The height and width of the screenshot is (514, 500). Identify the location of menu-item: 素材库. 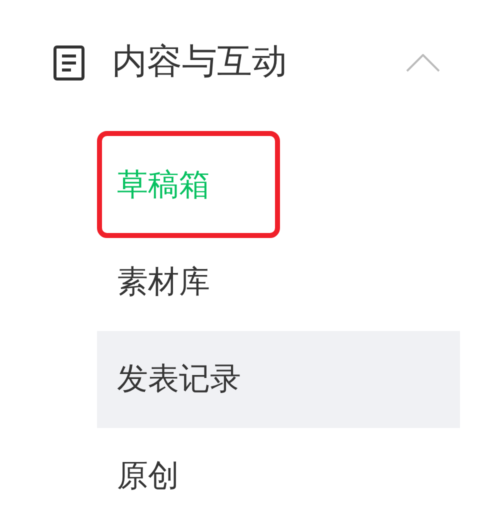
(278, 282).